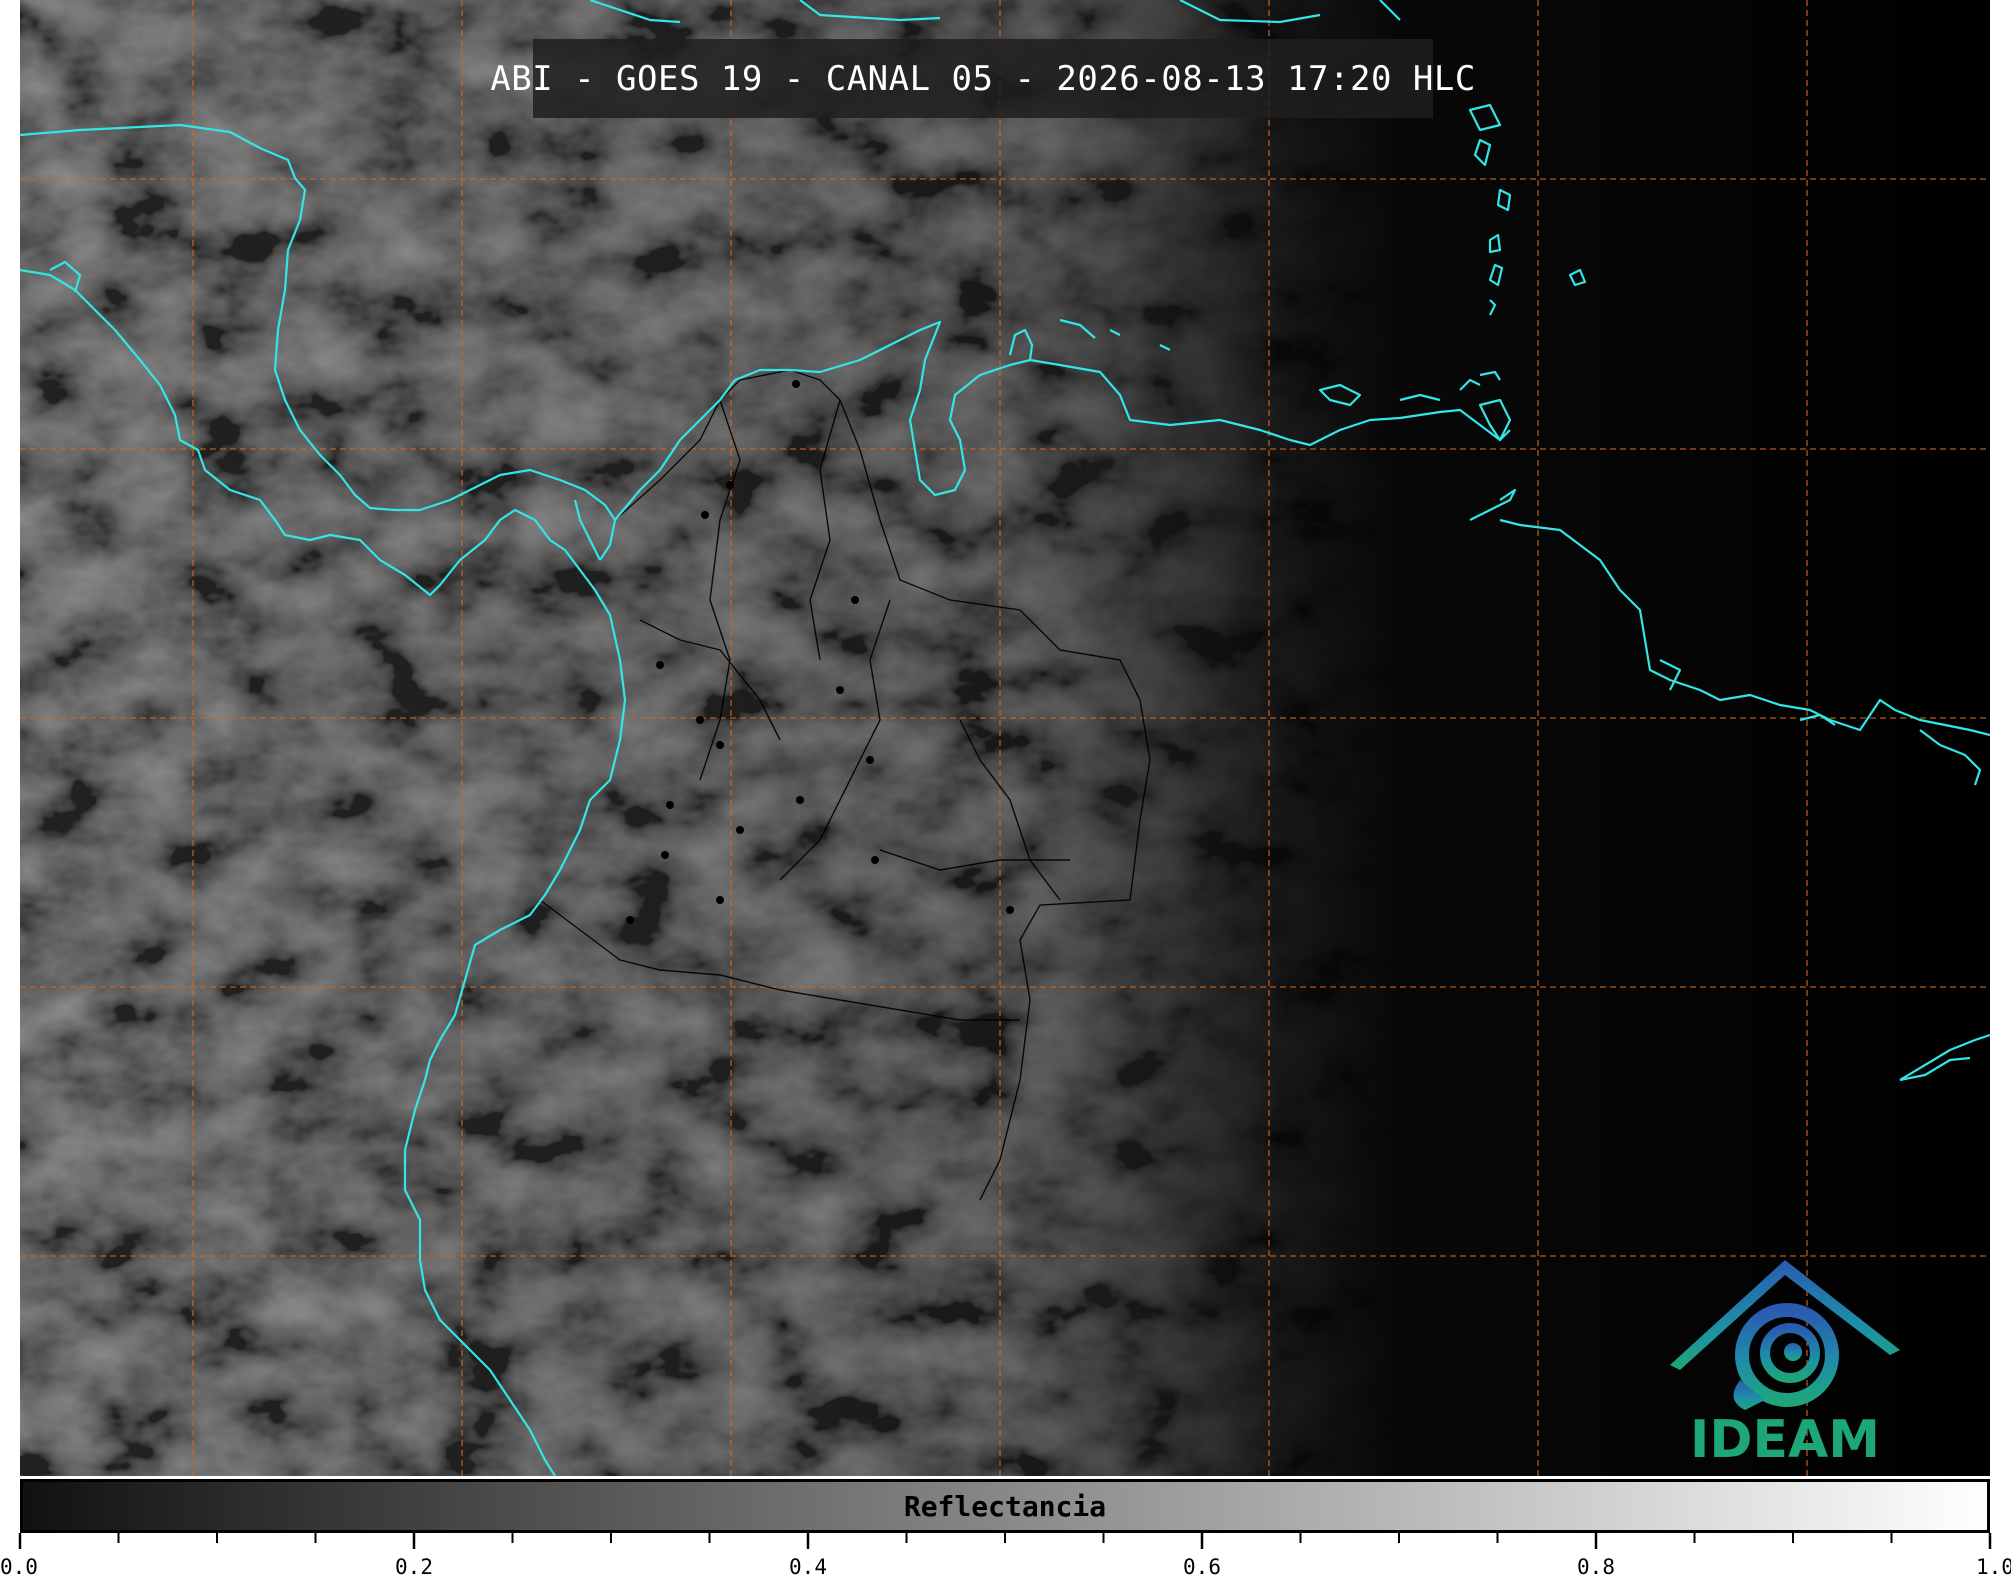  What do you see at coordinates (808, 1567) in the screenshot?
I see `colorbar-tick-label: 0.4` at bounding box center [808, 1567].